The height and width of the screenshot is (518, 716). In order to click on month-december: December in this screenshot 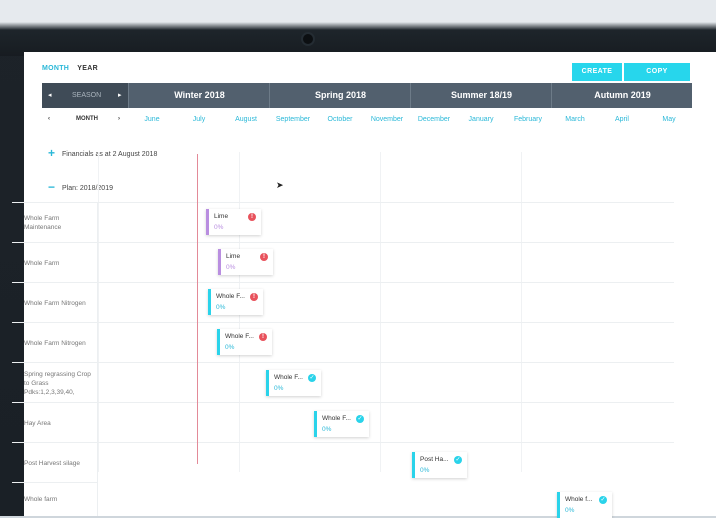, I will do `click(434, 119)`.